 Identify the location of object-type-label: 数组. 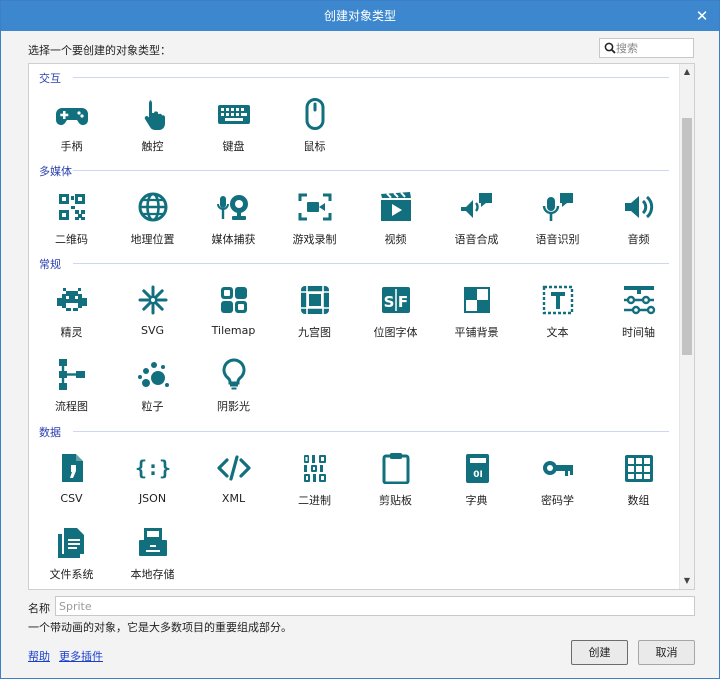
(638, 500).